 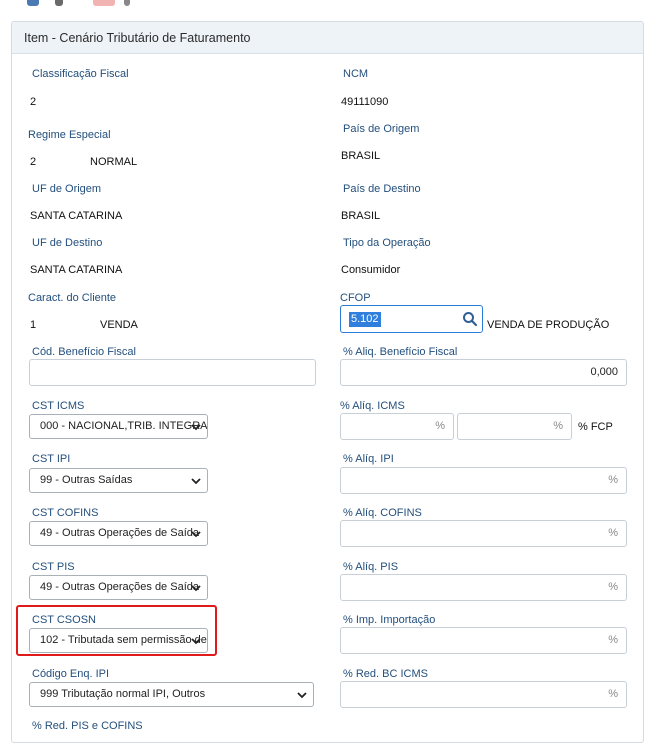 What do you see at coordinates (514, 426) in the screenshot?
I see `fcp-input: %` at bounding box center [514, 426].